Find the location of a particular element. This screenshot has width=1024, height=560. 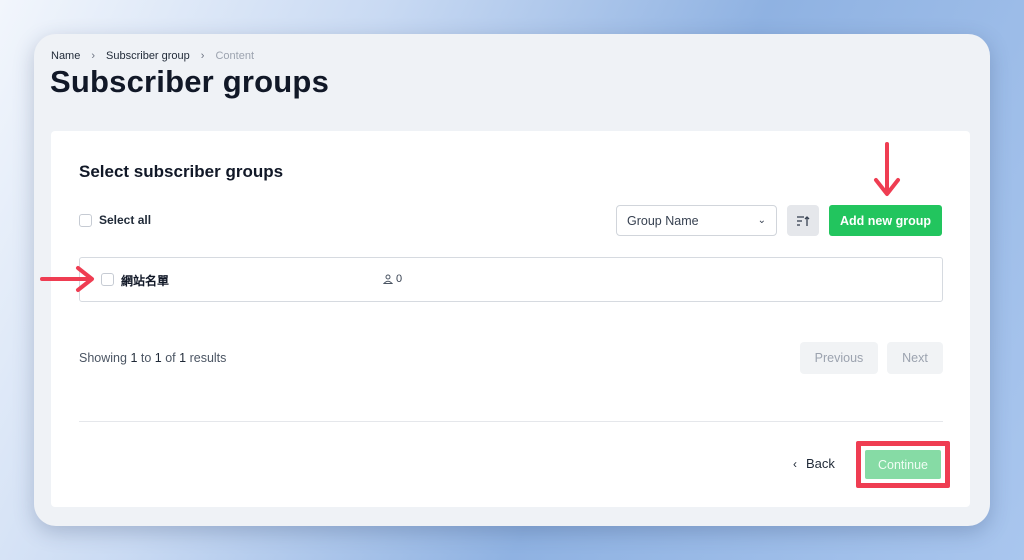

sort-icon is located at coordinates (803, 220).